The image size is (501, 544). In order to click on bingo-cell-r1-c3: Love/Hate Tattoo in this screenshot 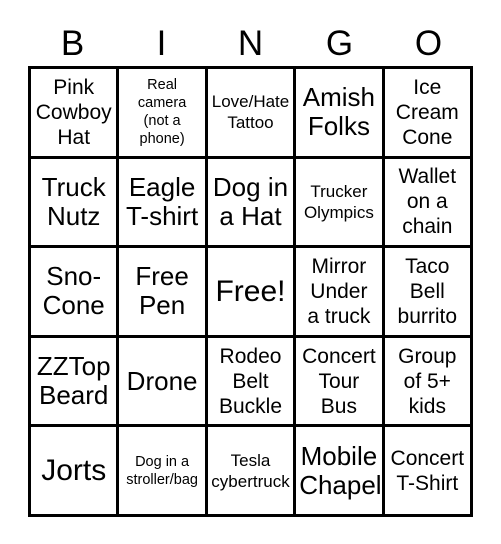, I will do `click(252, 114)`.